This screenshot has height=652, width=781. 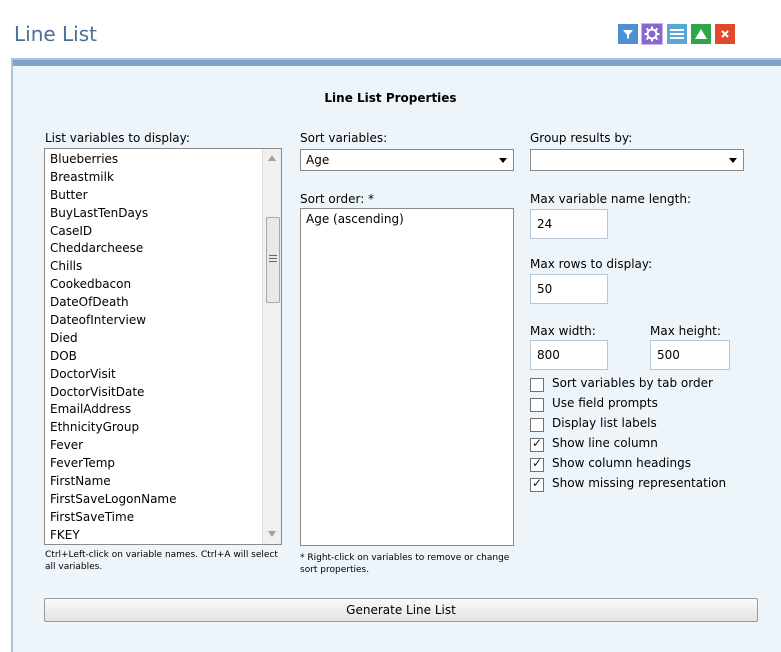 What do you see at coordinates (652, 34) in the screenshot?
I see `gear-icon` at bounding box center [652, 34].